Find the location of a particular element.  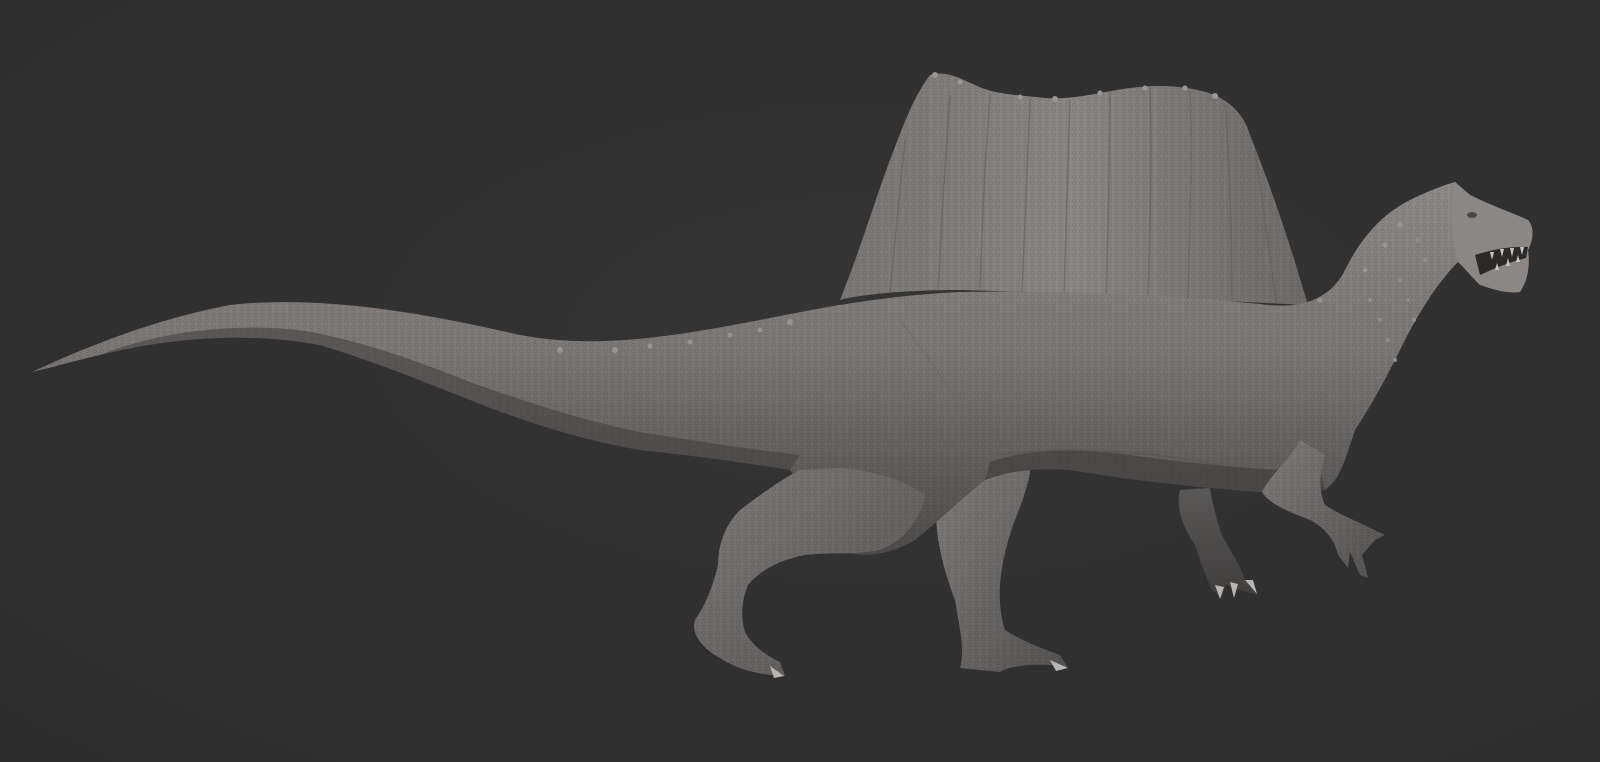

far-arm is located at coordinates (1218, 543).